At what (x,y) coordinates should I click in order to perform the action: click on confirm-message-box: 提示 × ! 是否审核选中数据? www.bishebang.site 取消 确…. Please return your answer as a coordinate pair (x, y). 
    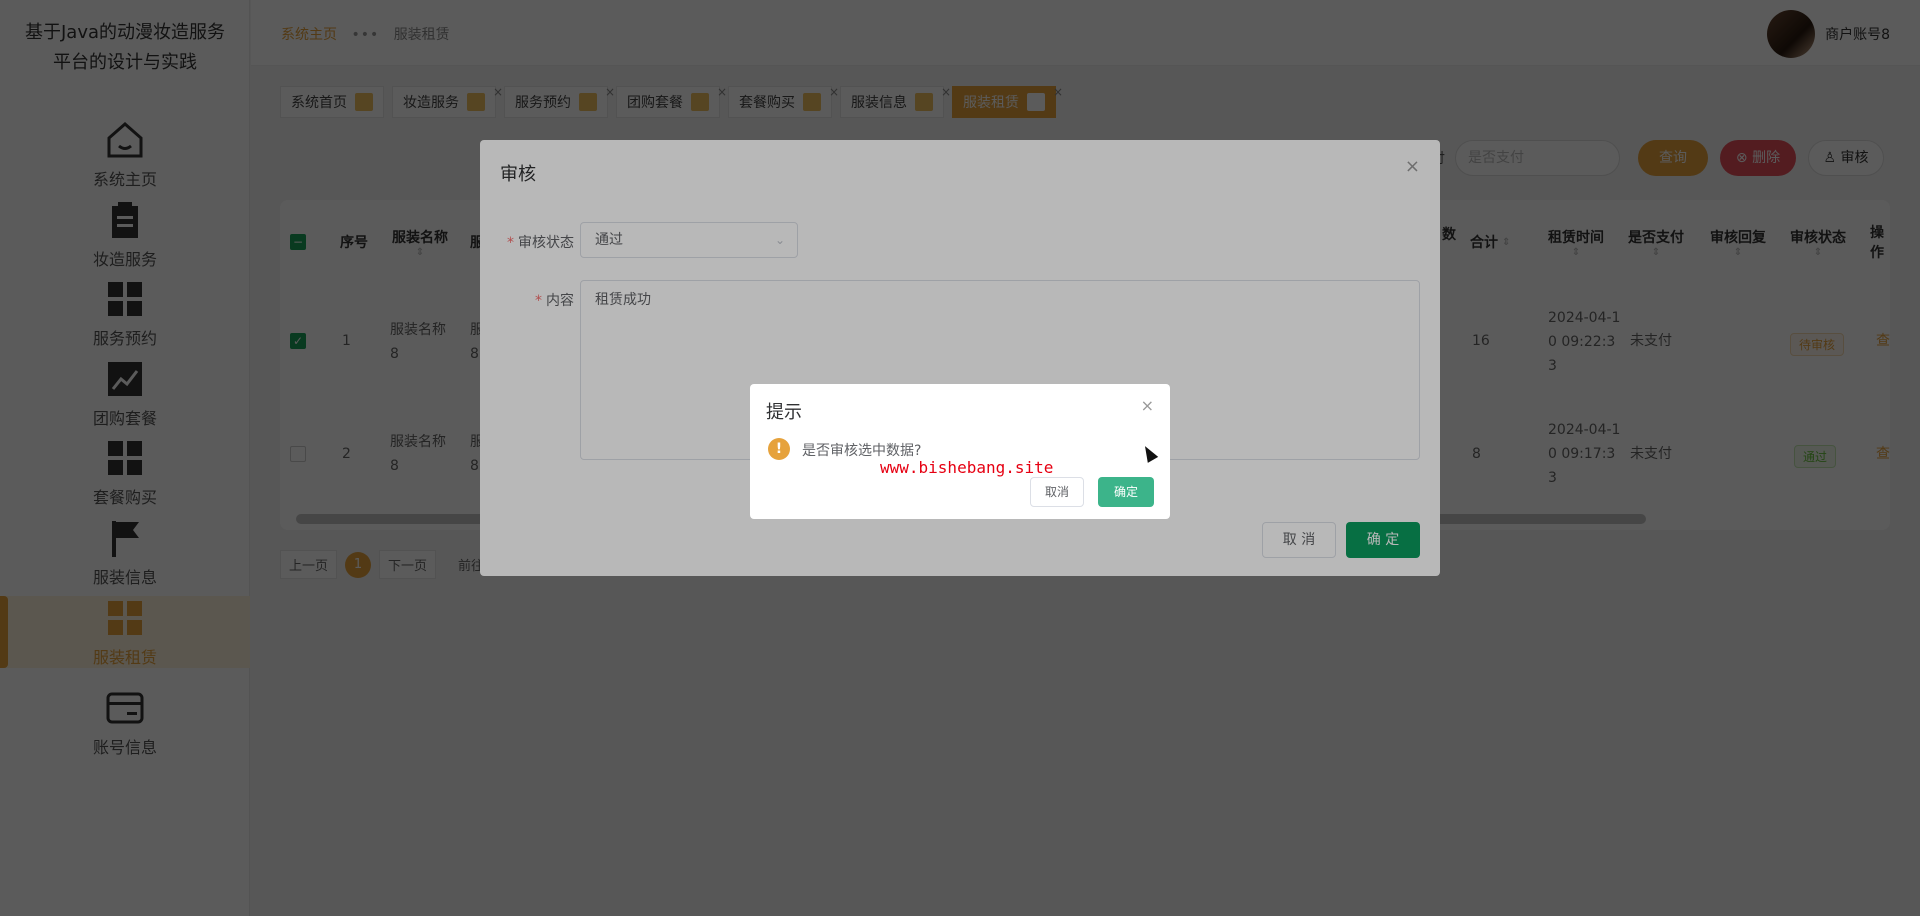
    Looking at the image, I should click on (960, 451).